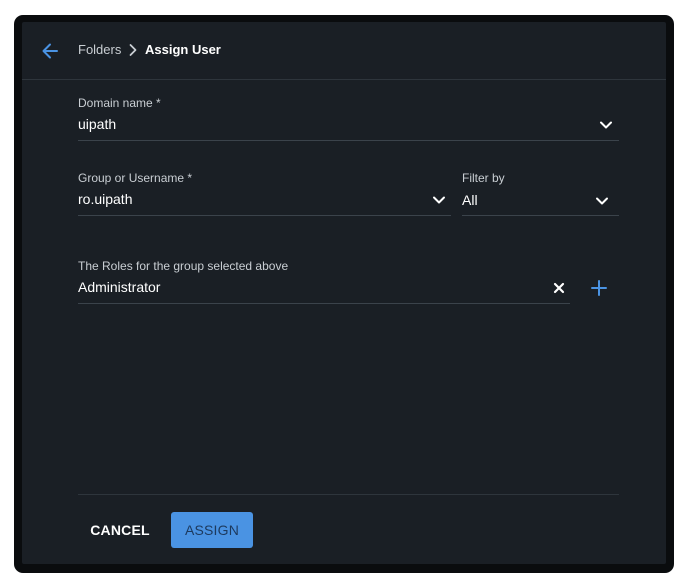  Describe the element at coordinates (264, 215) in the screenshot. I see `group-username-underline` at that location.